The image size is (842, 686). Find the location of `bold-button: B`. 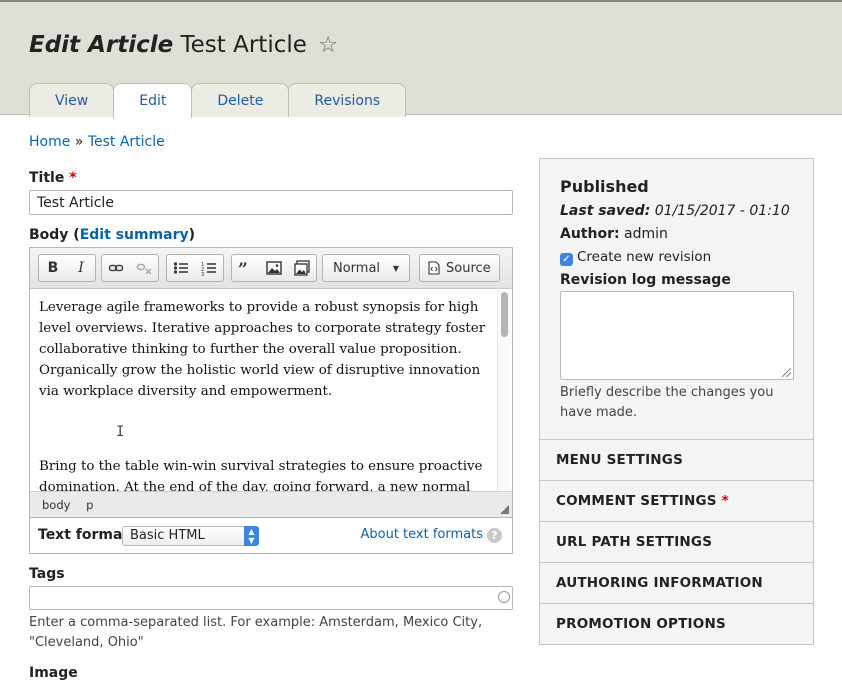

bold-button: B is located at coordinates (53, 268).